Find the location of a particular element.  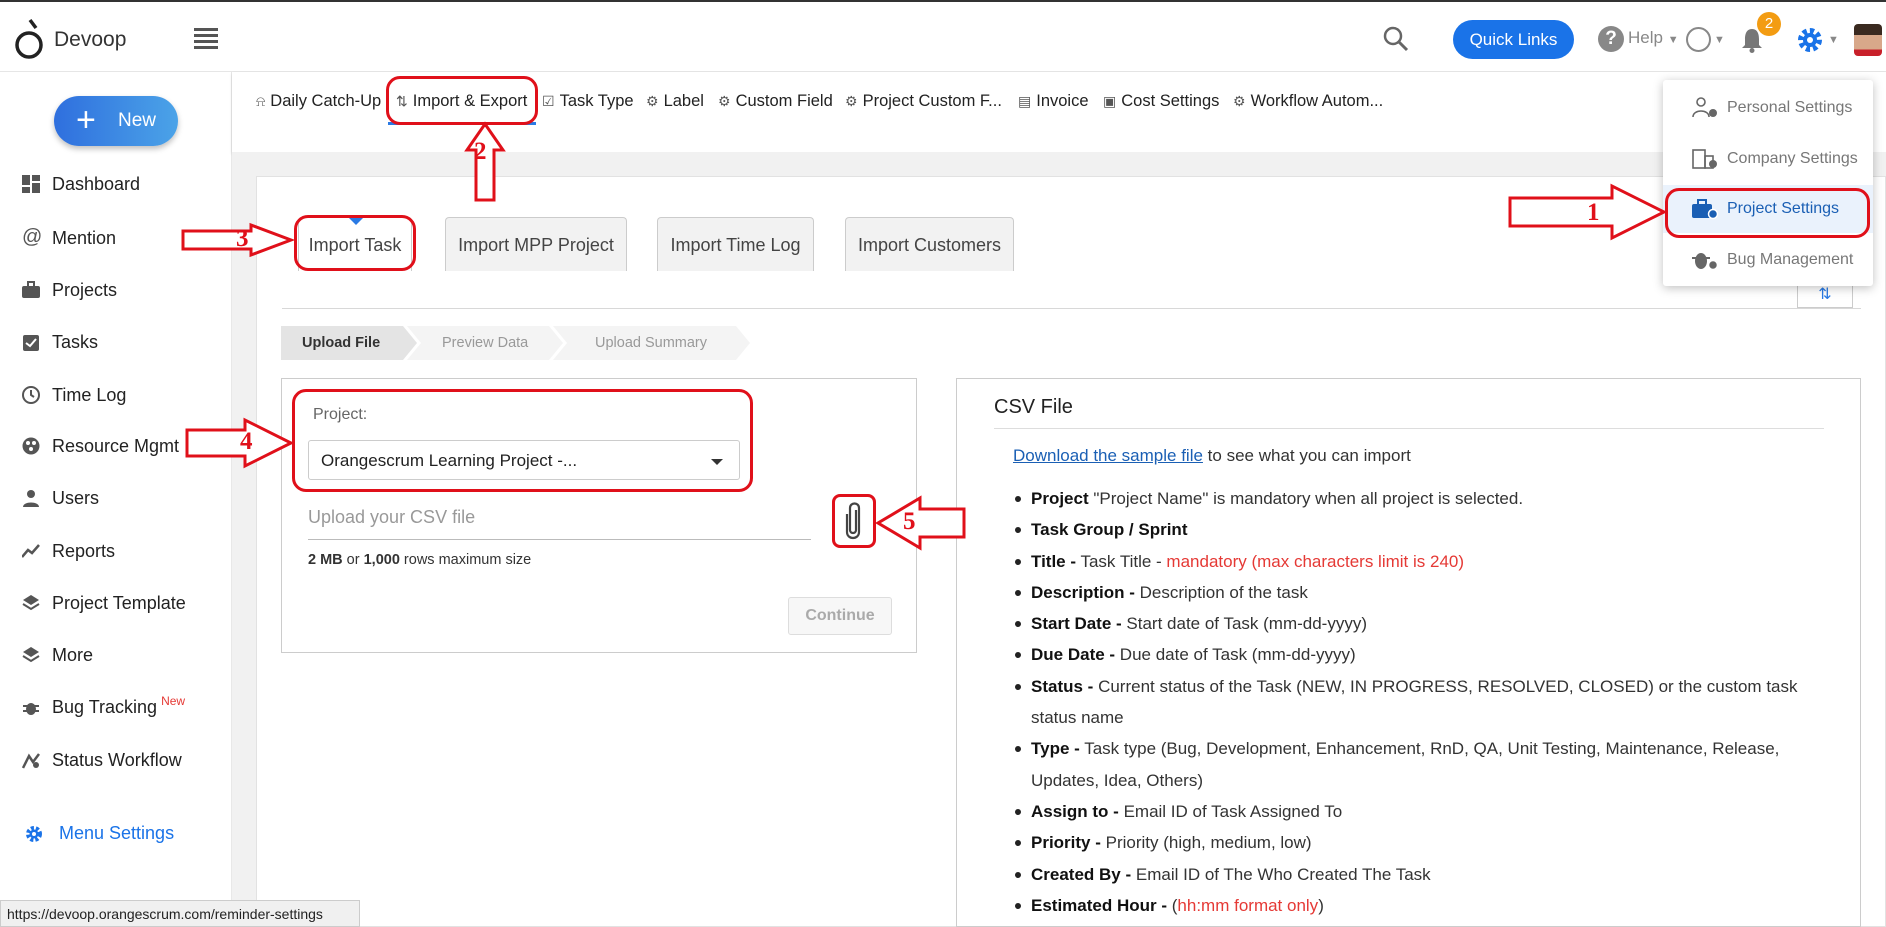

download-sample-link: Download the sample file is located at coordinates (1108, 455).